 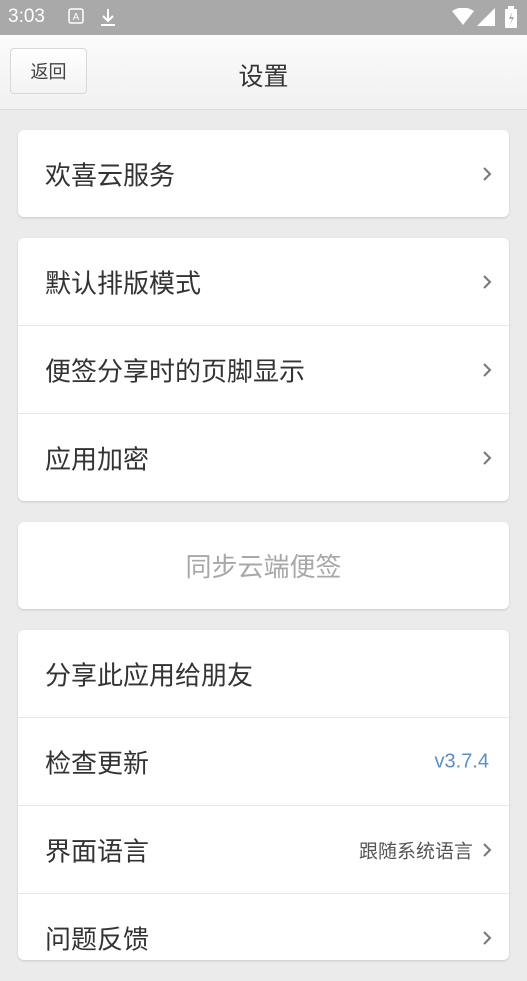 I want to click on card-sync: 同步云端便签, so click(x=263, y=565).